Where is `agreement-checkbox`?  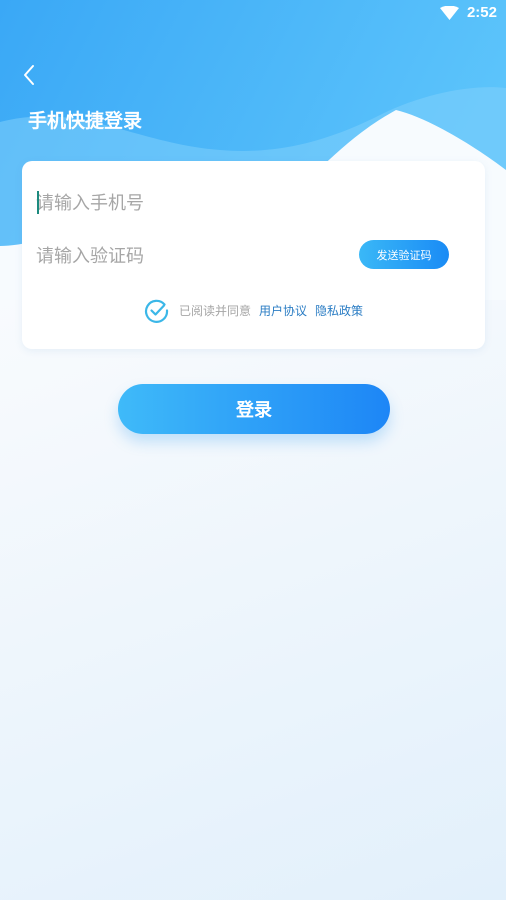
agreement-checkbox is located at coordinates (156, 310).